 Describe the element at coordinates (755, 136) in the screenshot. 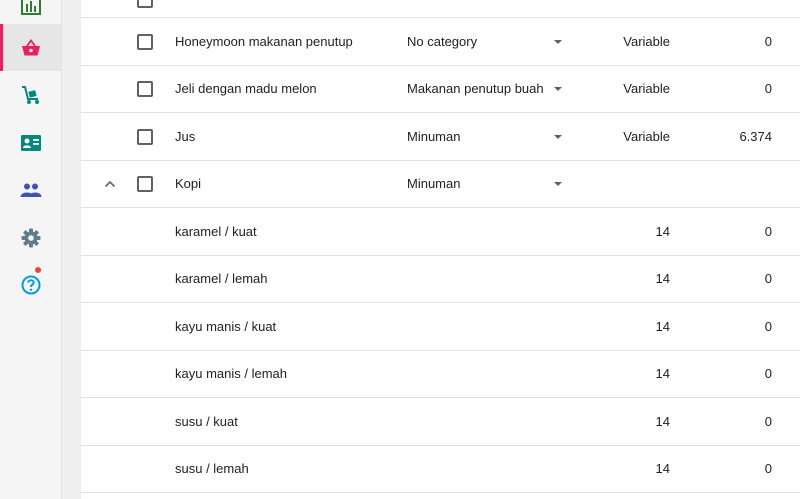

I see `product-stock: 6.374` at that location.